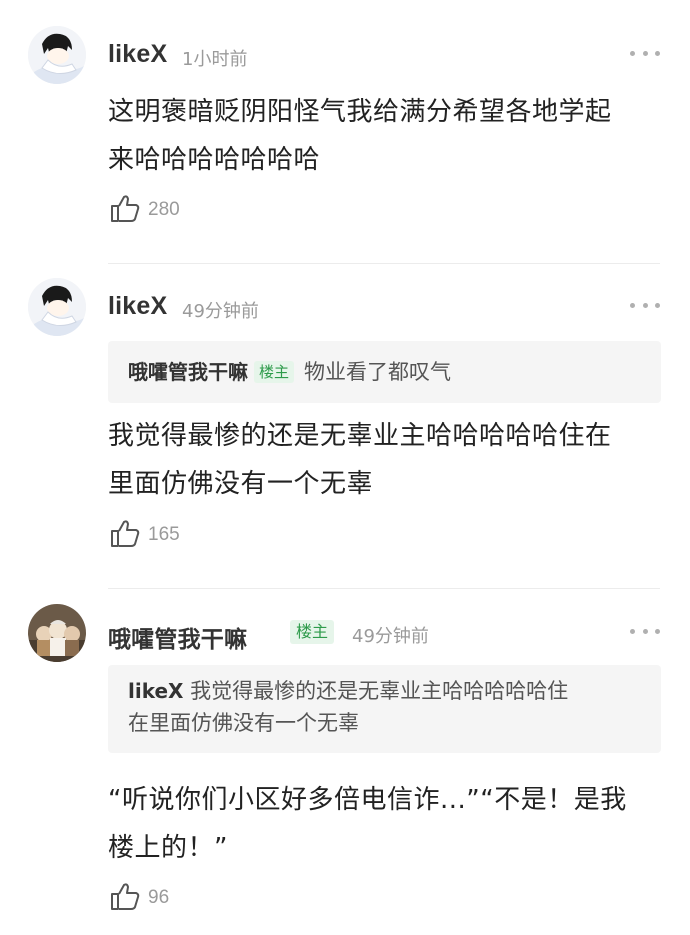 The image size is (690, 935). What do you see at coordinates (388, 460) in the screenshot?
I see `comment-text: 我觉得最惨的还是无辜业主哈哈哈哈哈住在 里面仿佛没有一个无辜` at bounding box center [388, 460].